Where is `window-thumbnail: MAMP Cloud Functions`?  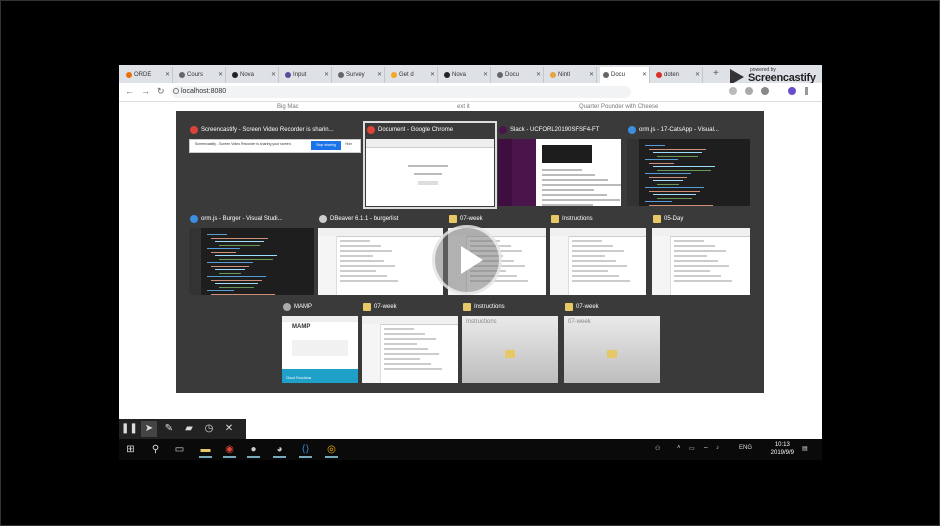 window-thumbnail: MAMP Cloud Functions is located at coordinates (320, 349).